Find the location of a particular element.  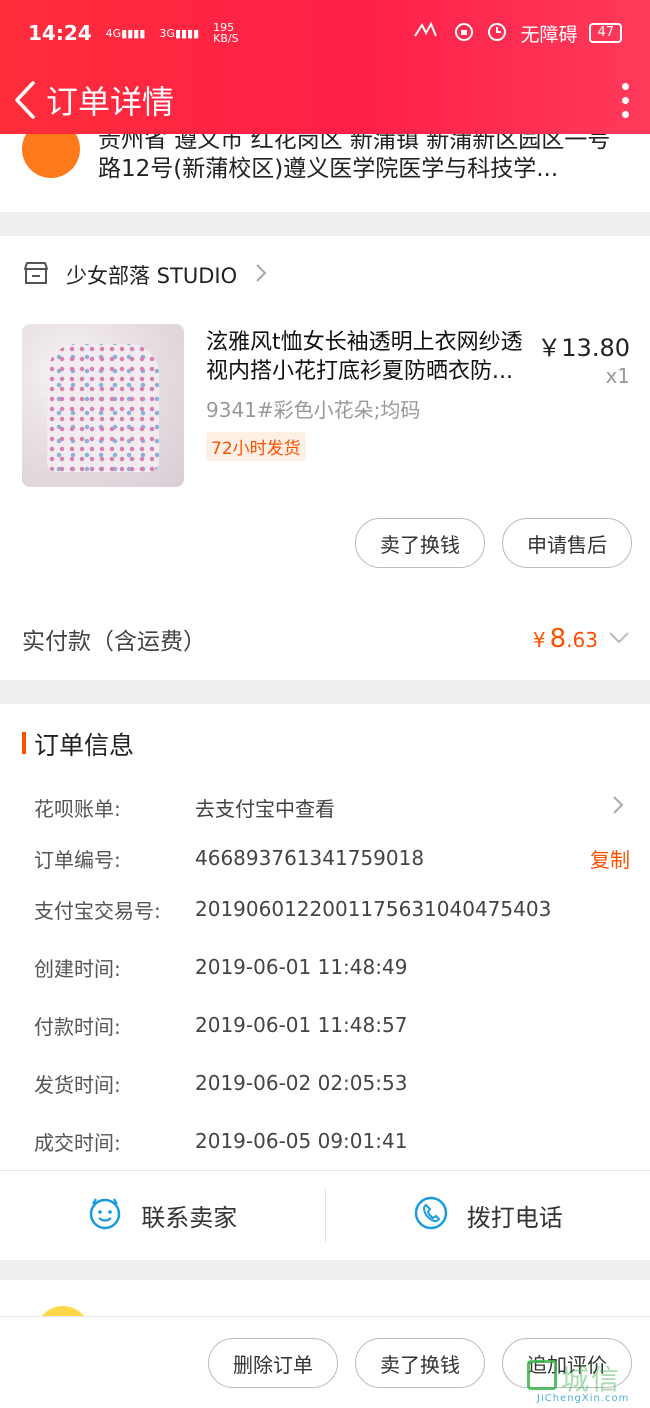

store-icon is located at coordinates (36, 275).